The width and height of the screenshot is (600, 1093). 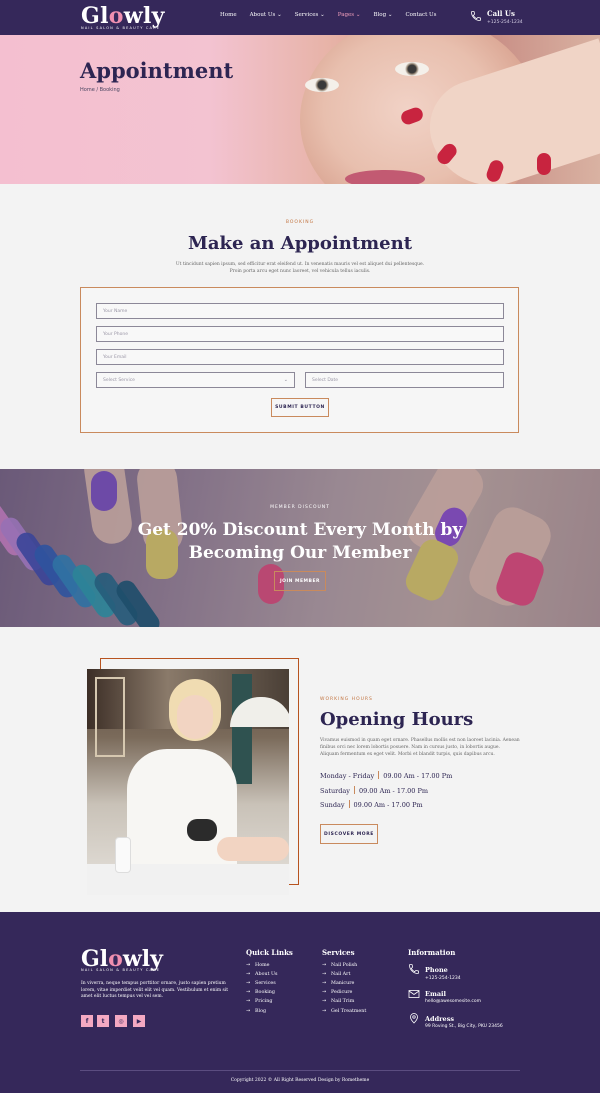 I want to click on services-title: Services, so click(x=338, y=952).